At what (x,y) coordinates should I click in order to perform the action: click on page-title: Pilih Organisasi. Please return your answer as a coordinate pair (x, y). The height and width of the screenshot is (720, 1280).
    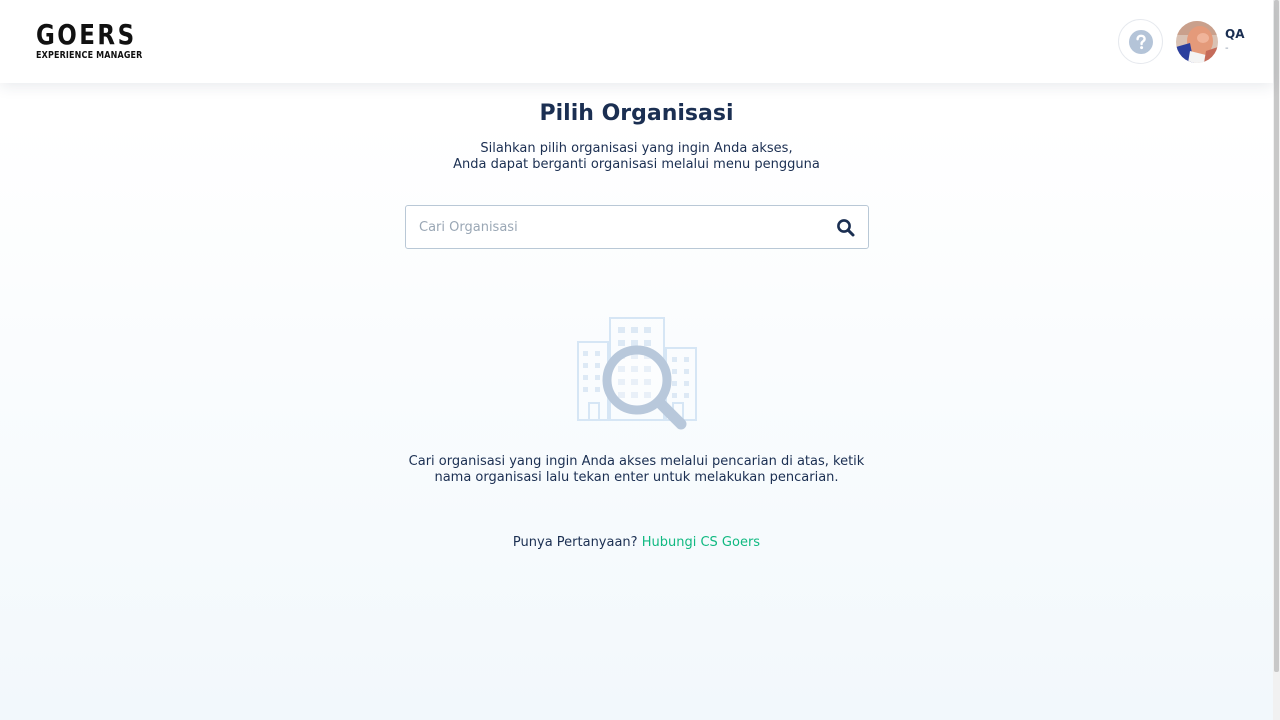
    Looking at the image, I should click on (636, 113).